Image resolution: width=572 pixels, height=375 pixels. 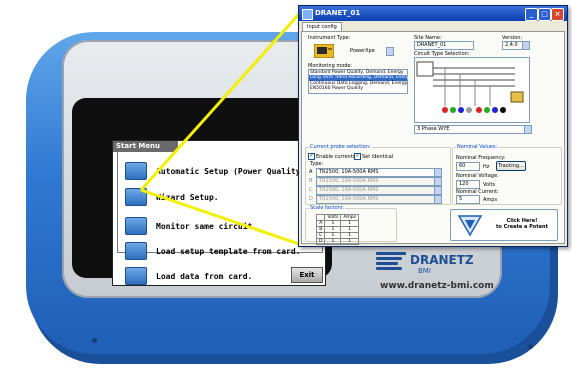 What do you see at coordinates (468, 199) in the screenshot?
I see `nominal-current-input: 5` at bounding box center [468, 199].